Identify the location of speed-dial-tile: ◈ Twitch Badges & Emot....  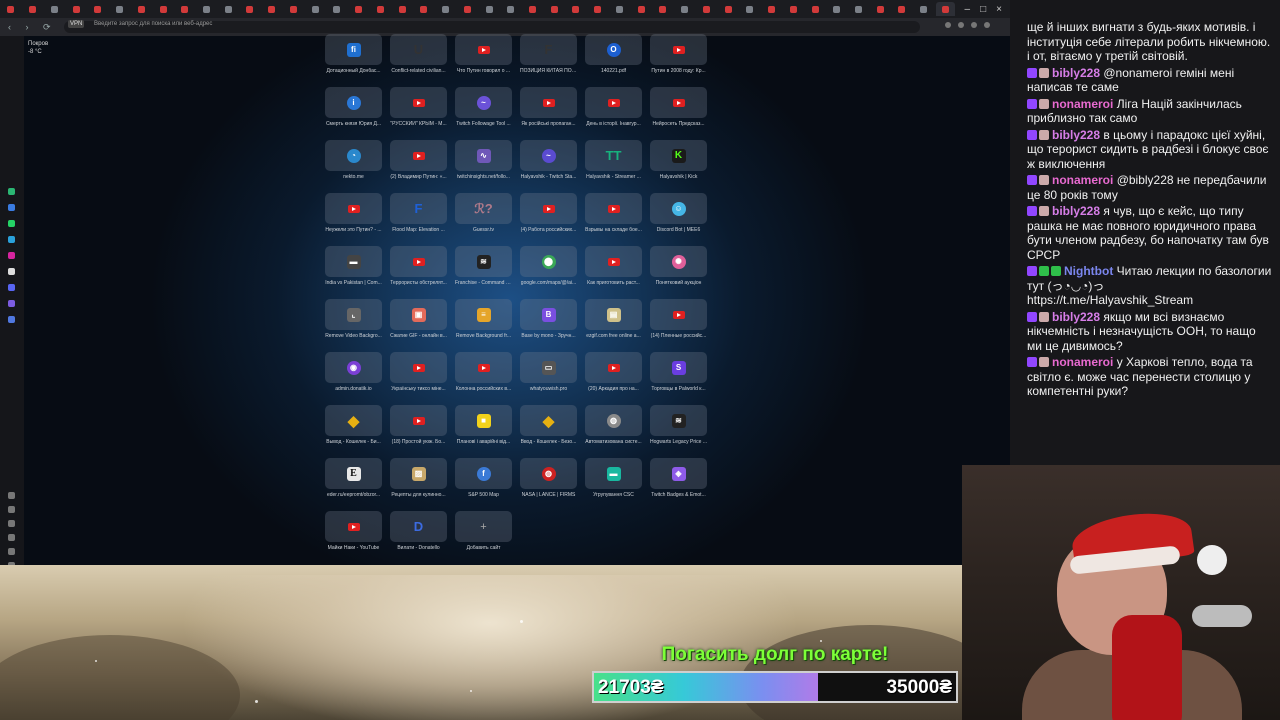
(678, 478).